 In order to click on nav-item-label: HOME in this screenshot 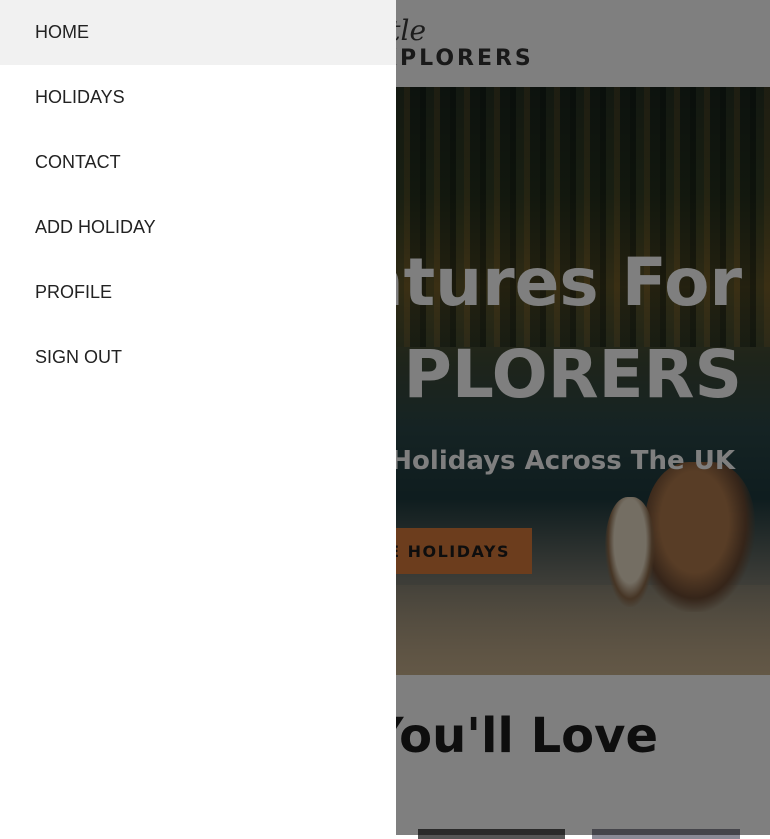, I will do `click(62, 32)`.